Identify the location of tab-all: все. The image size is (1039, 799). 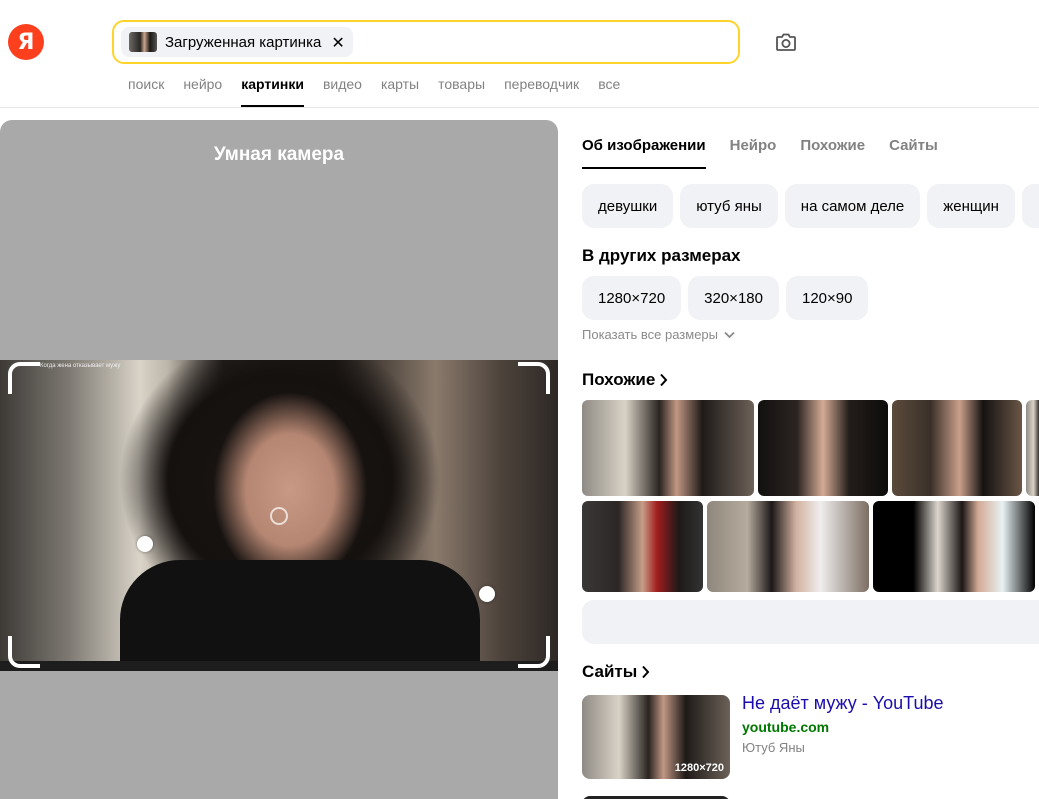
(609, 91).